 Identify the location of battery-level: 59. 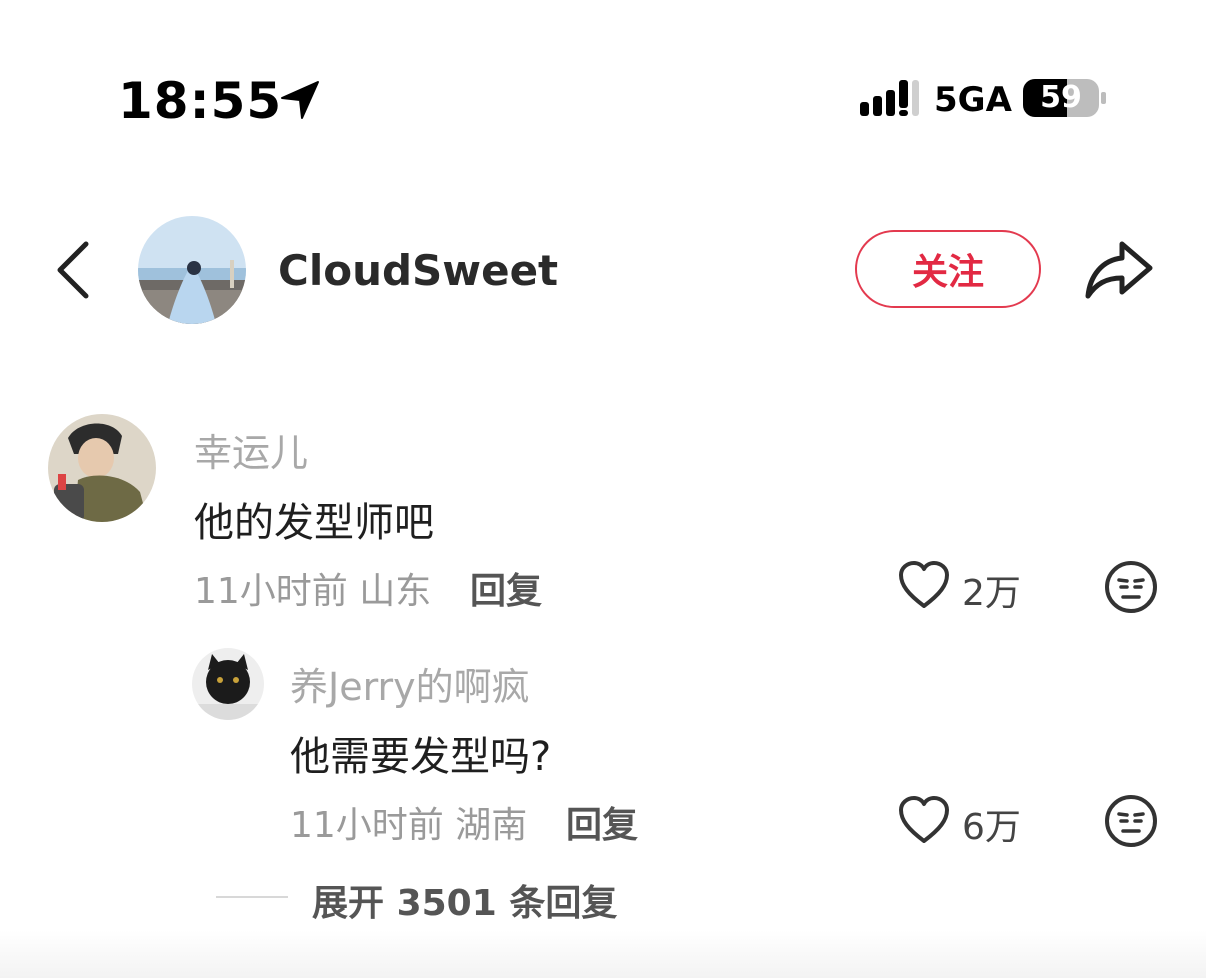
(1061, 97).